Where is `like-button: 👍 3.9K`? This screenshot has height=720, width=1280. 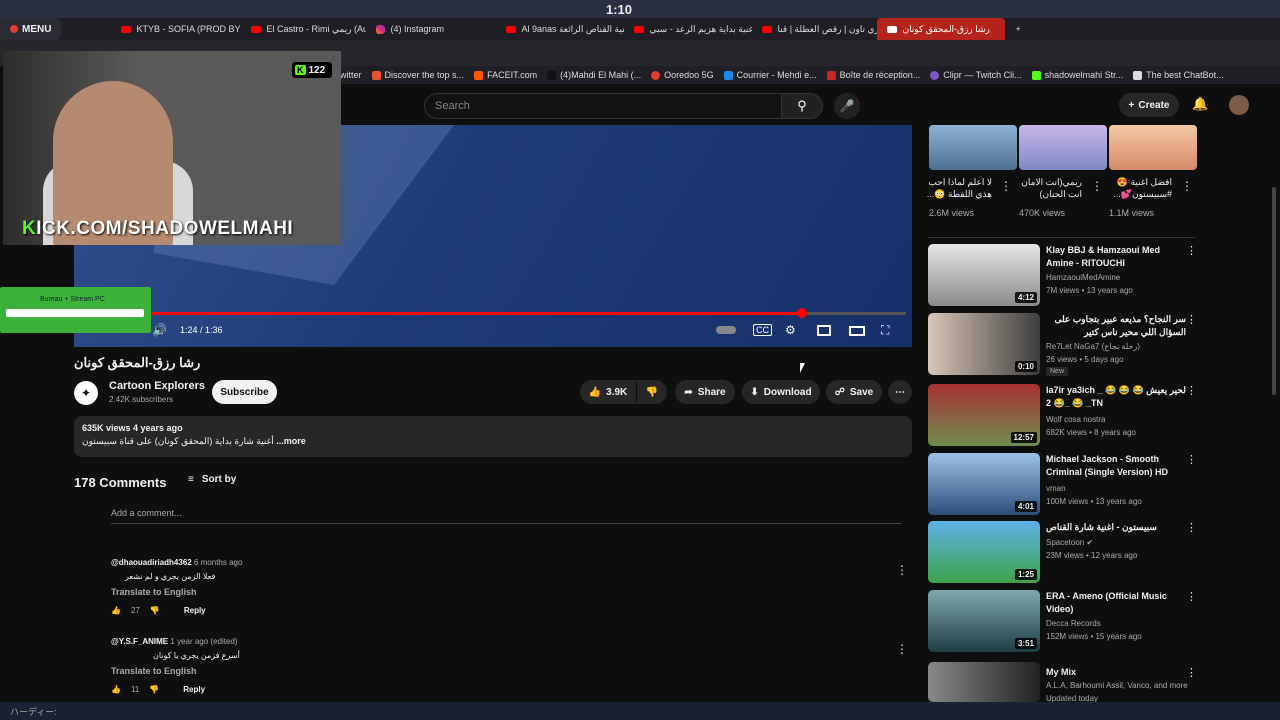 like-button: 👍 3.9K is located at coordinates (608, 392).